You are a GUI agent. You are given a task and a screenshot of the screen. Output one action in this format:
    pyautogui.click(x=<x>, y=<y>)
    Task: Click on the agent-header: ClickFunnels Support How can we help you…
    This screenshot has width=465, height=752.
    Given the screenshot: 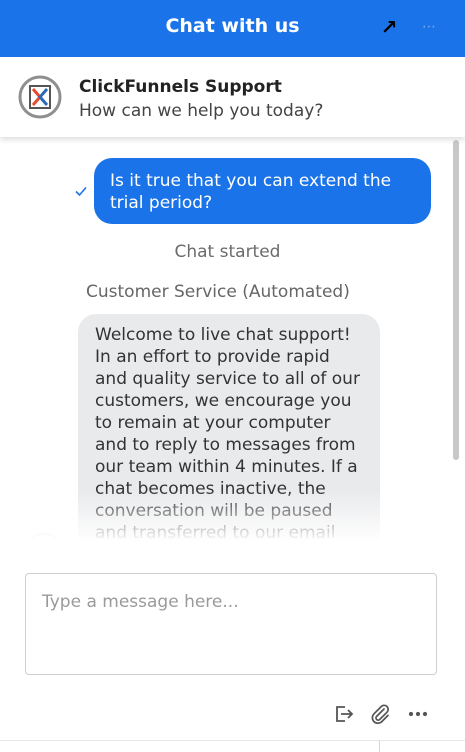 What is the action you would take?
    pyautogui.click(x=232, y=97)
    